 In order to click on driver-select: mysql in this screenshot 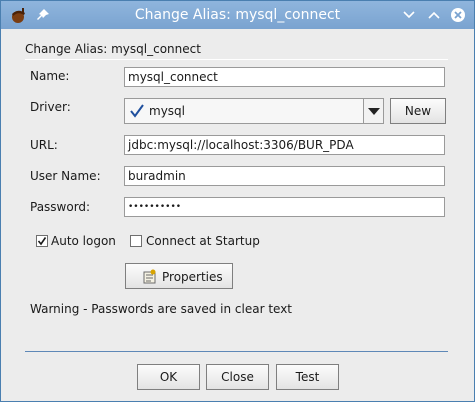, I will do `click(244, 111)`.